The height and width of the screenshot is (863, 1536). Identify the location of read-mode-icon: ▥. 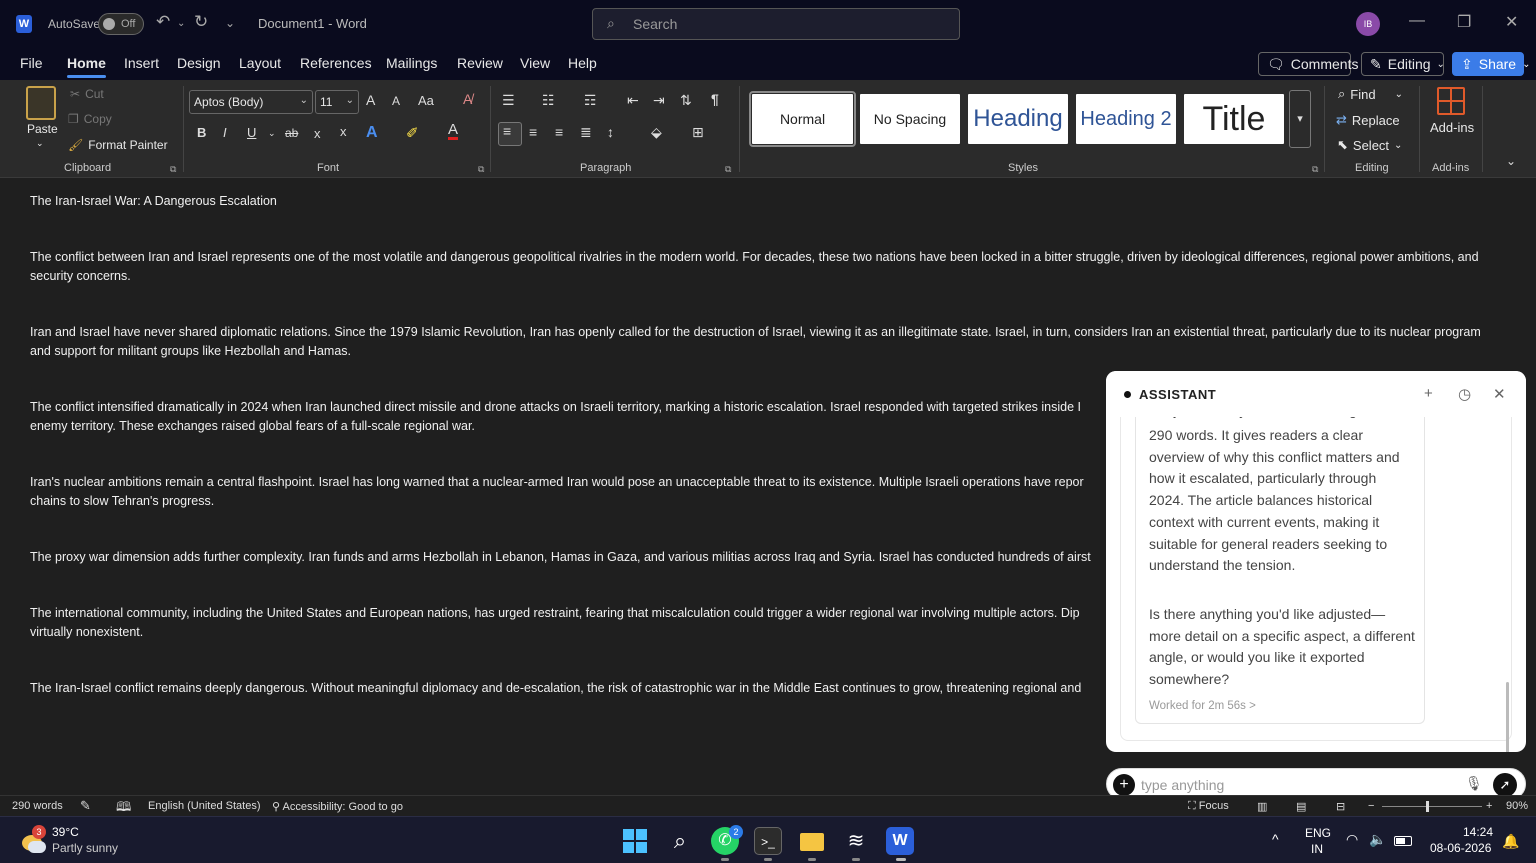
(1262, 806).